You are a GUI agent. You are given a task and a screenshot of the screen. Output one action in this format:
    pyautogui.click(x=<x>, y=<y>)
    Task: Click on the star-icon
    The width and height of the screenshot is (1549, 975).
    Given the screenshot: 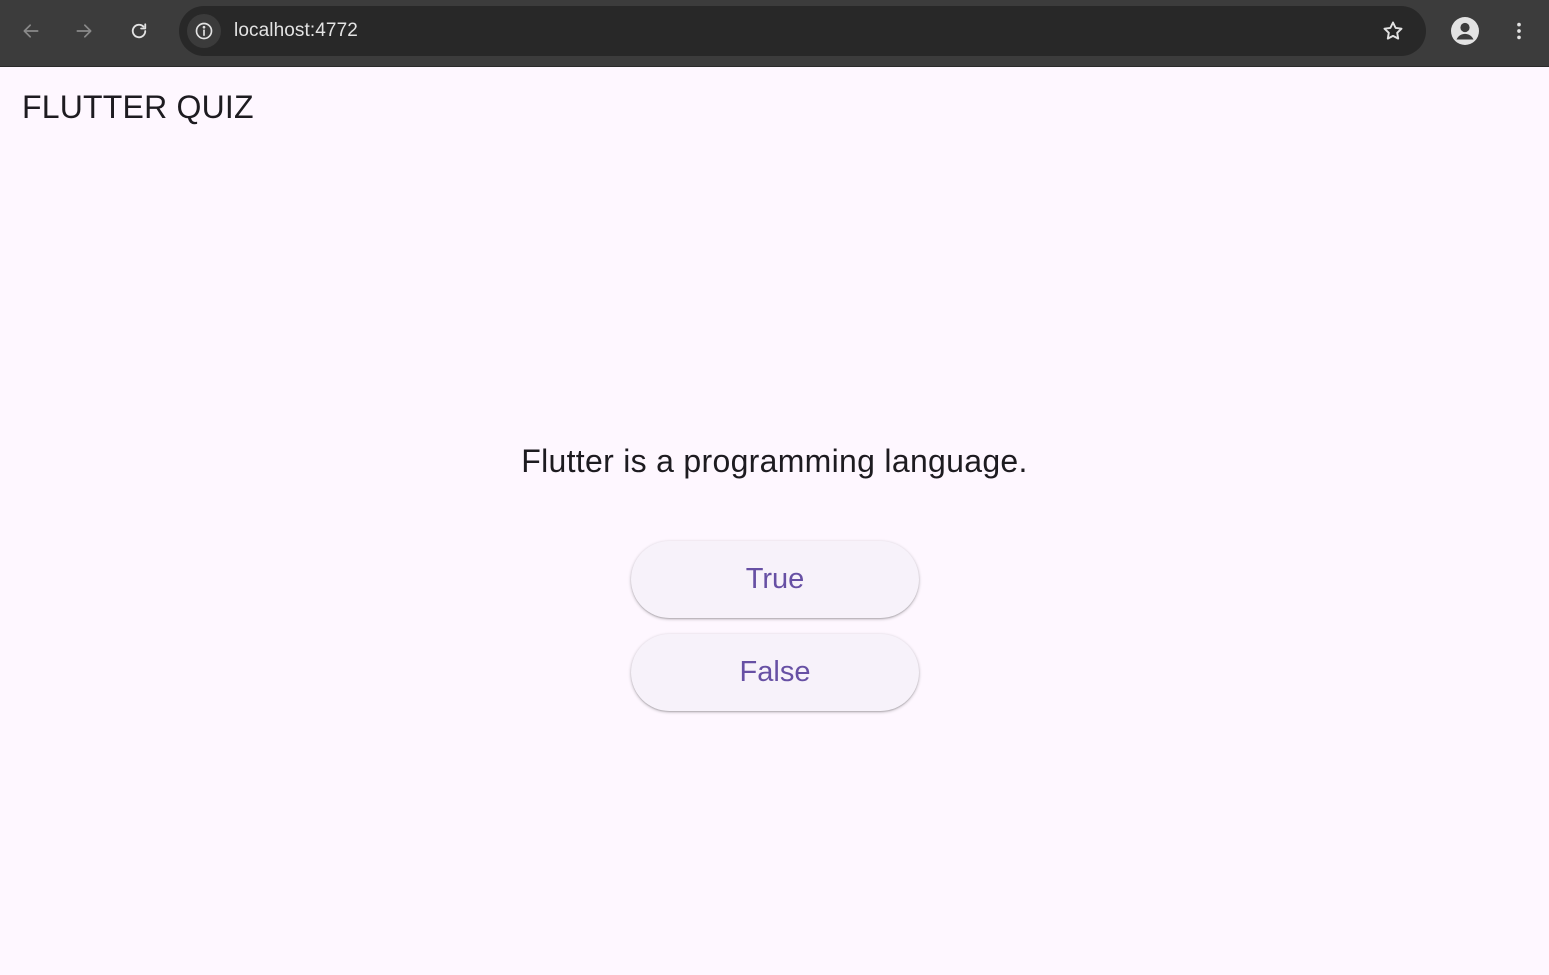 What is the action you would take?
    pyautogui.click(x=1393, y=30)
    